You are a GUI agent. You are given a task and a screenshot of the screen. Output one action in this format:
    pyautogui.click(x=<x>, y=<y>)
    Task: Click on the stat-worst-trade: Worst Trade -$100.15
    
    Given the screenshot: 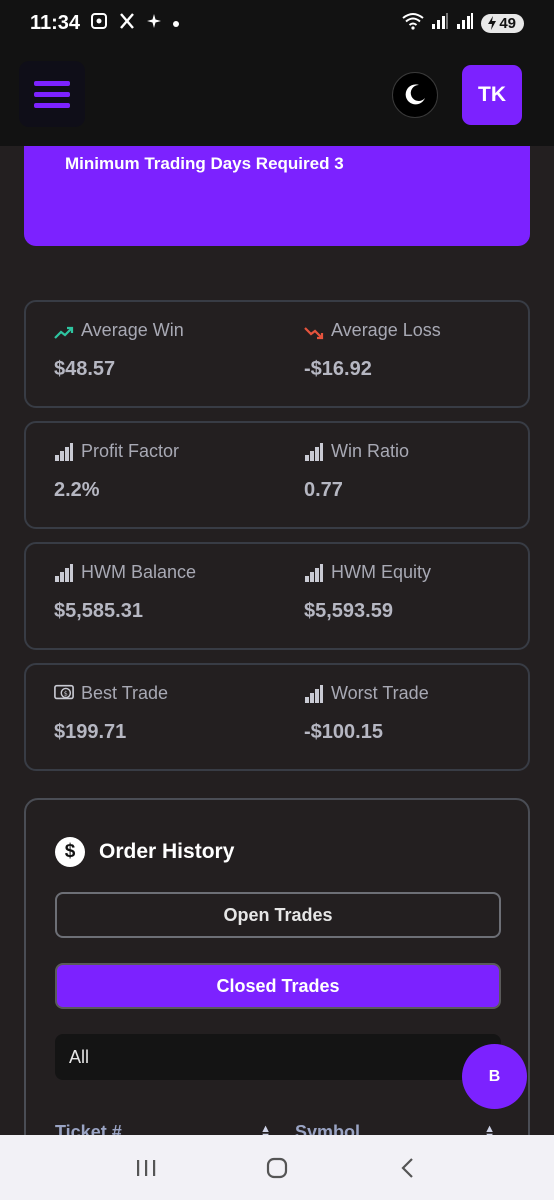 What is the action you would take?
    pyautogui.click(x=366, y=713)
    